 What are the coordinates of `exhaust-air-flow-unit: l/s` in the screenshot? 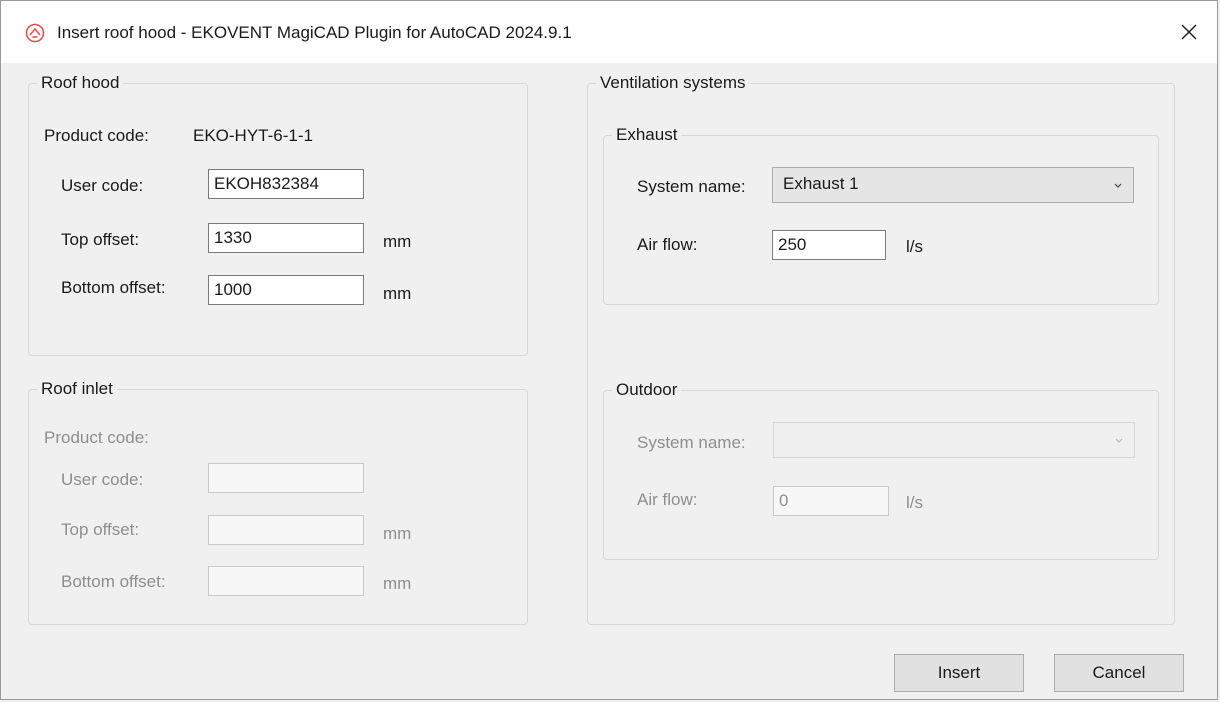 It's located at (914, 246).